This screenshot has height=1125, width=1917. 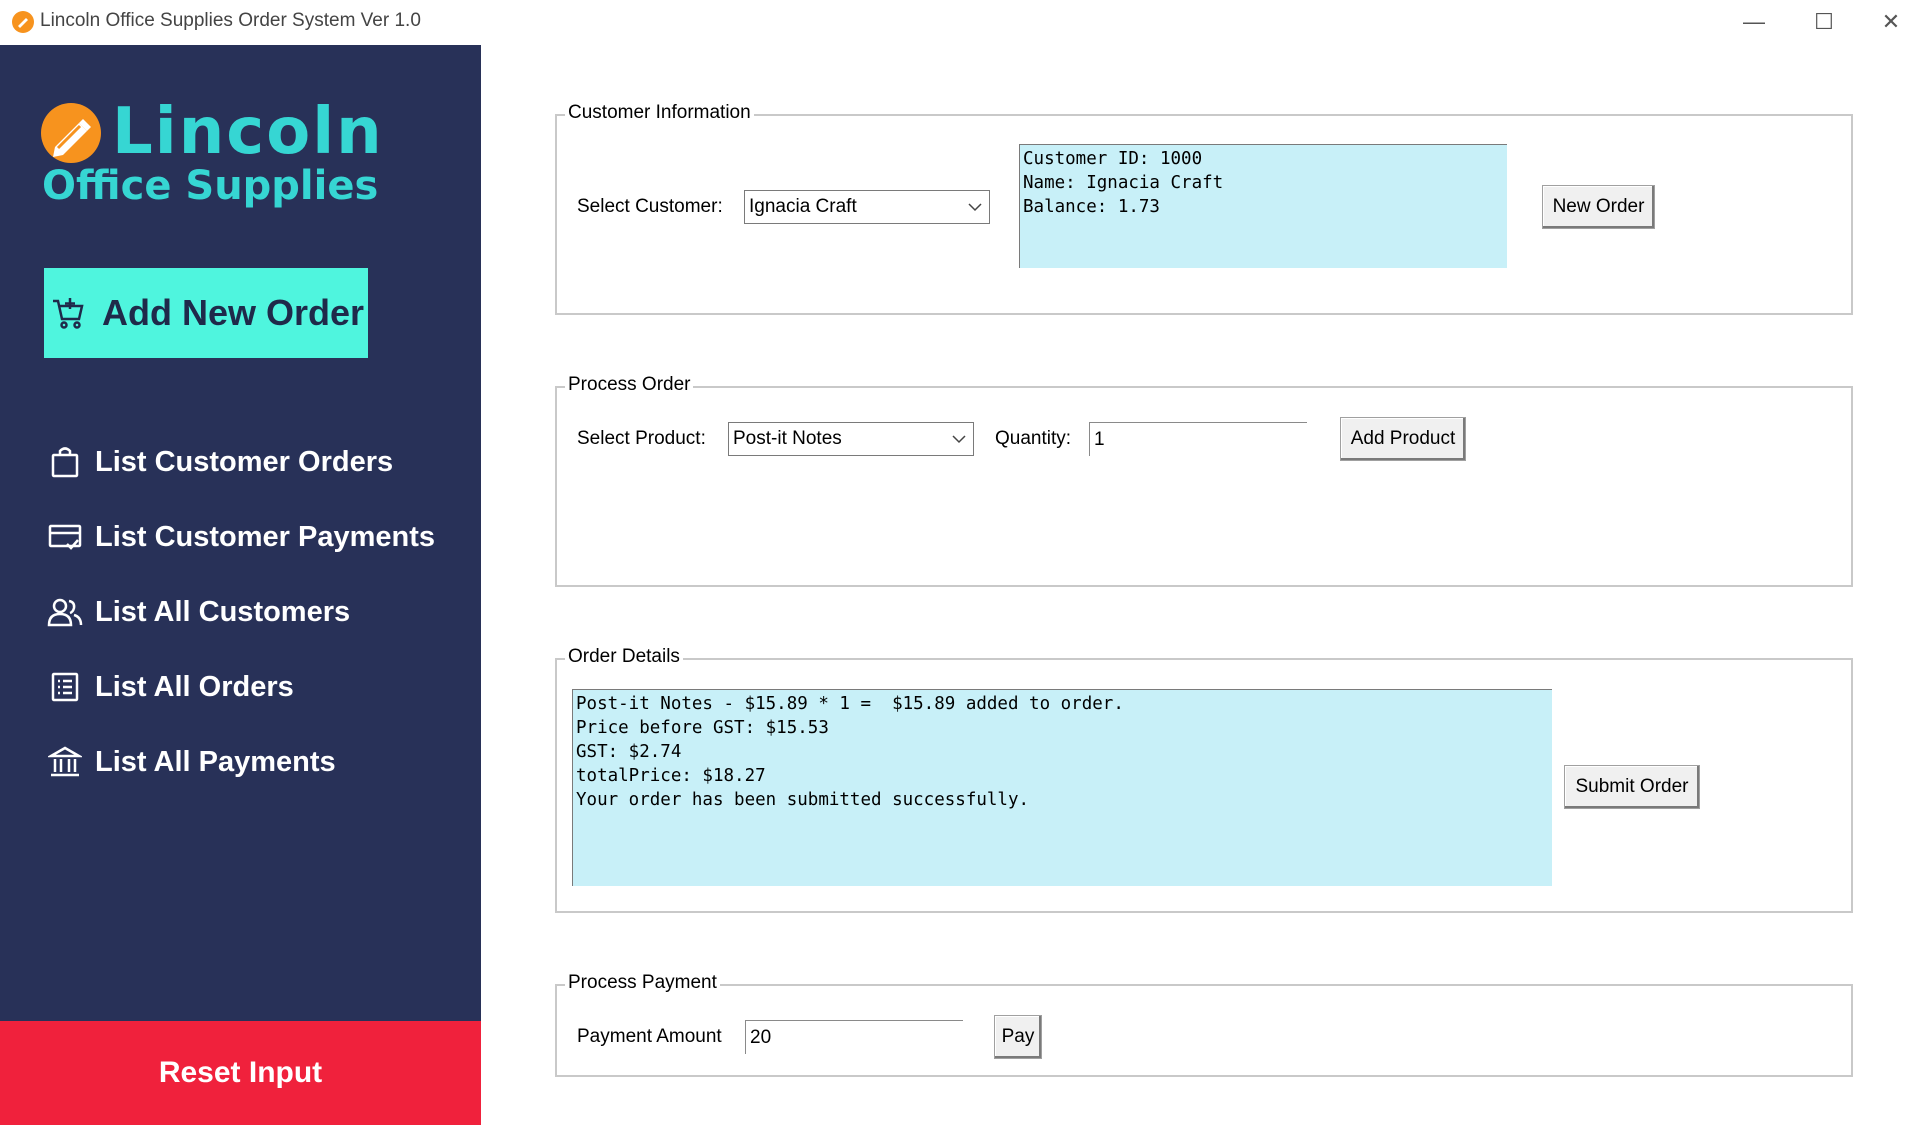 I want to click on quantity-input: 1, so click(x=1198, y=439).